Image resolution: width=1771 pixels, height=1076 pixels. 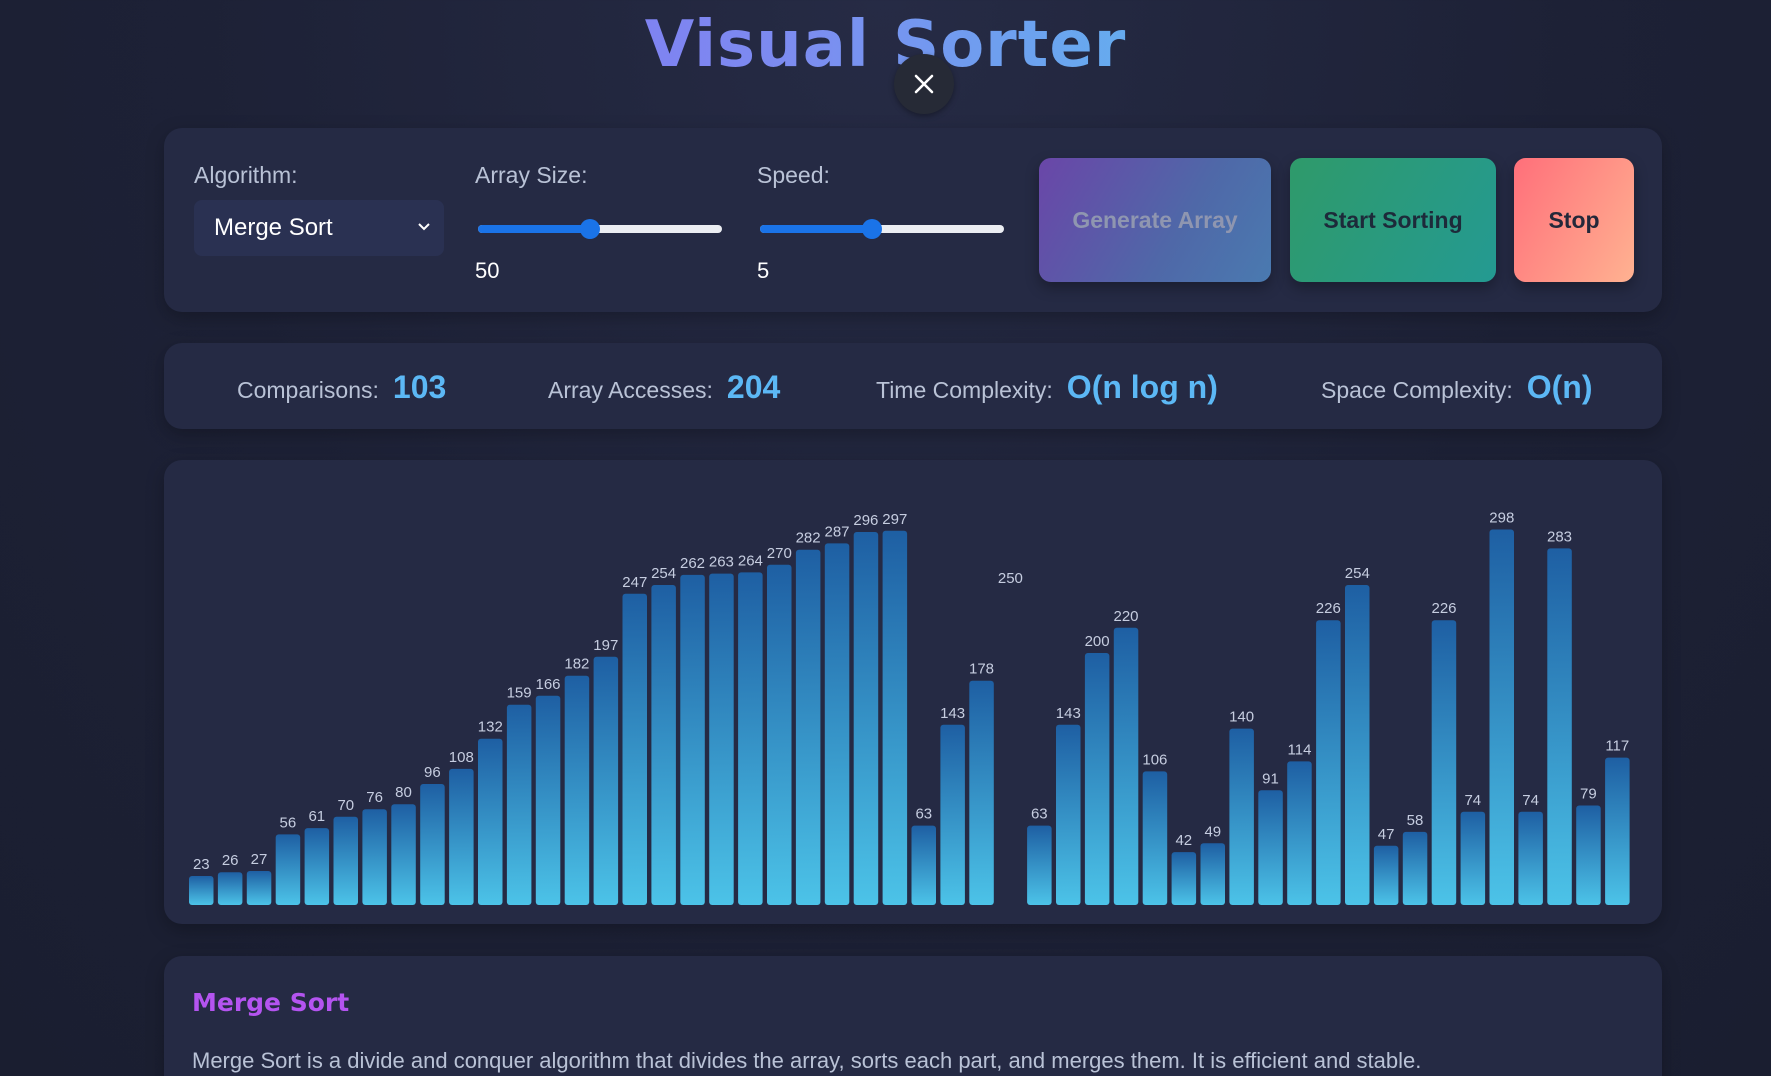 I want to click on bar-value-label: 114, so click(x=1300, y=749).